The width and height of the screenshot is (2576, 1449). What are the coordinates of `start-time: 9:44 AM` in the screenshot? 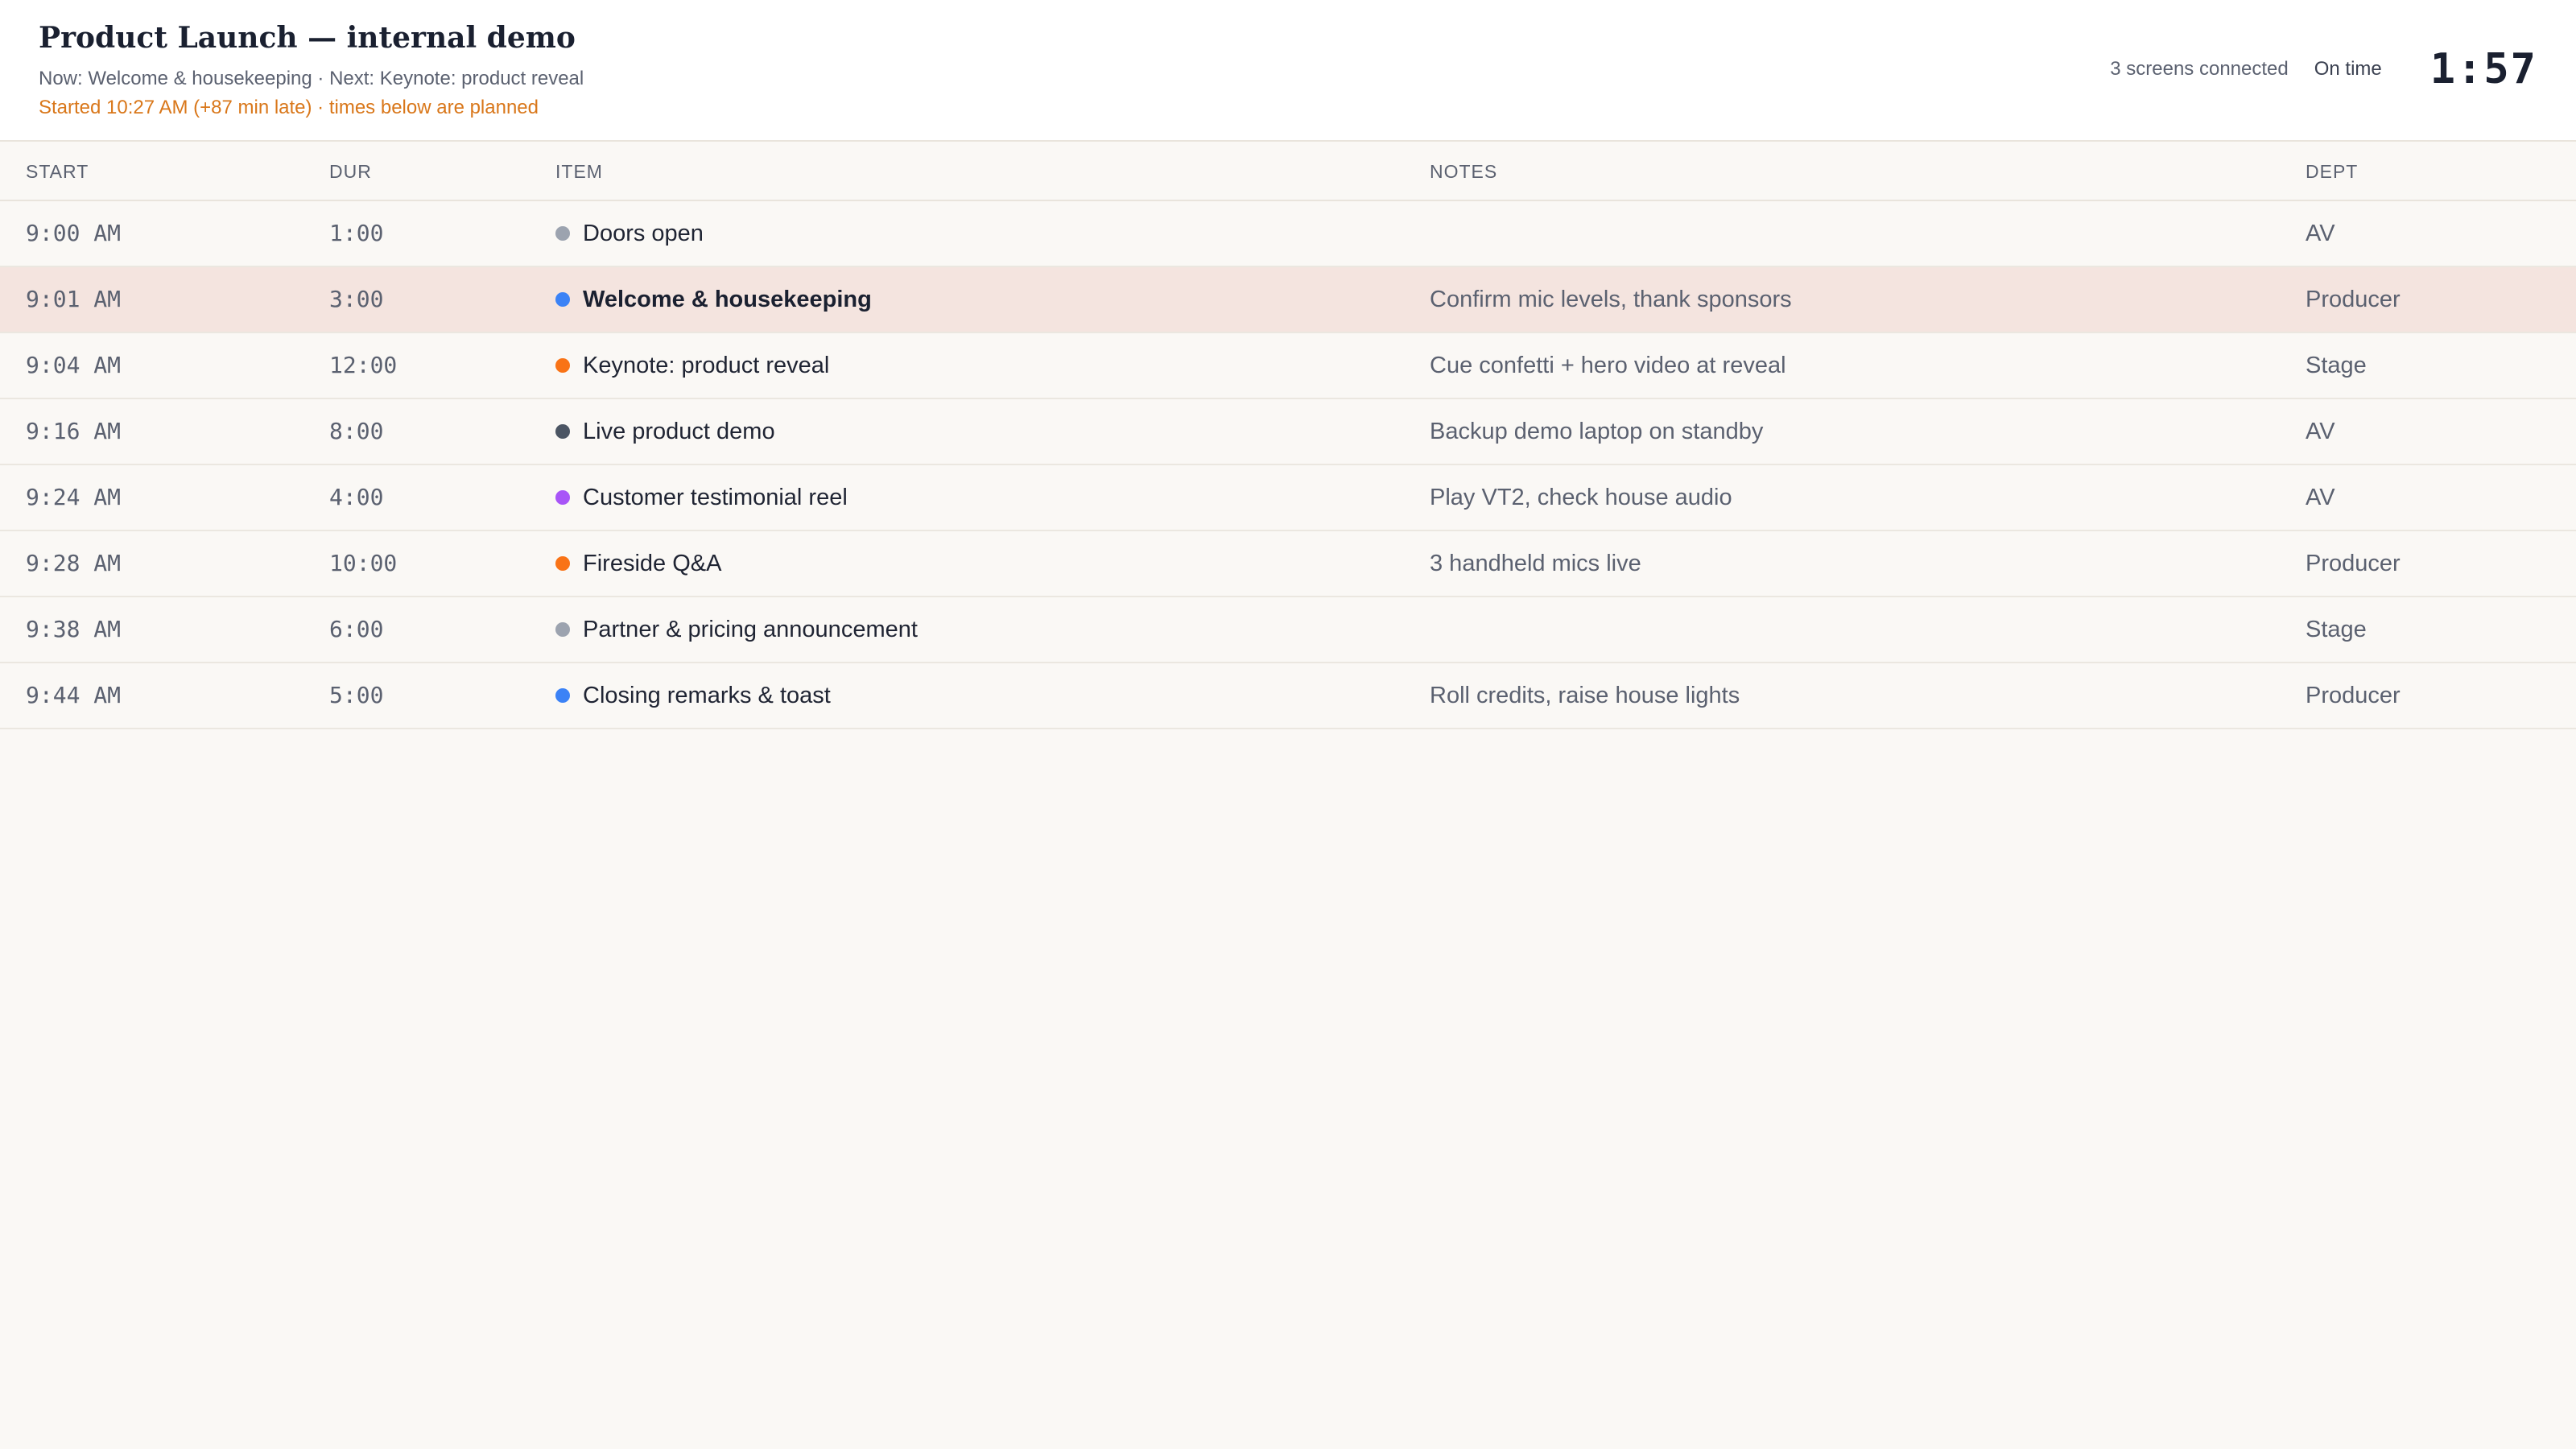 It's located at (74, 695).